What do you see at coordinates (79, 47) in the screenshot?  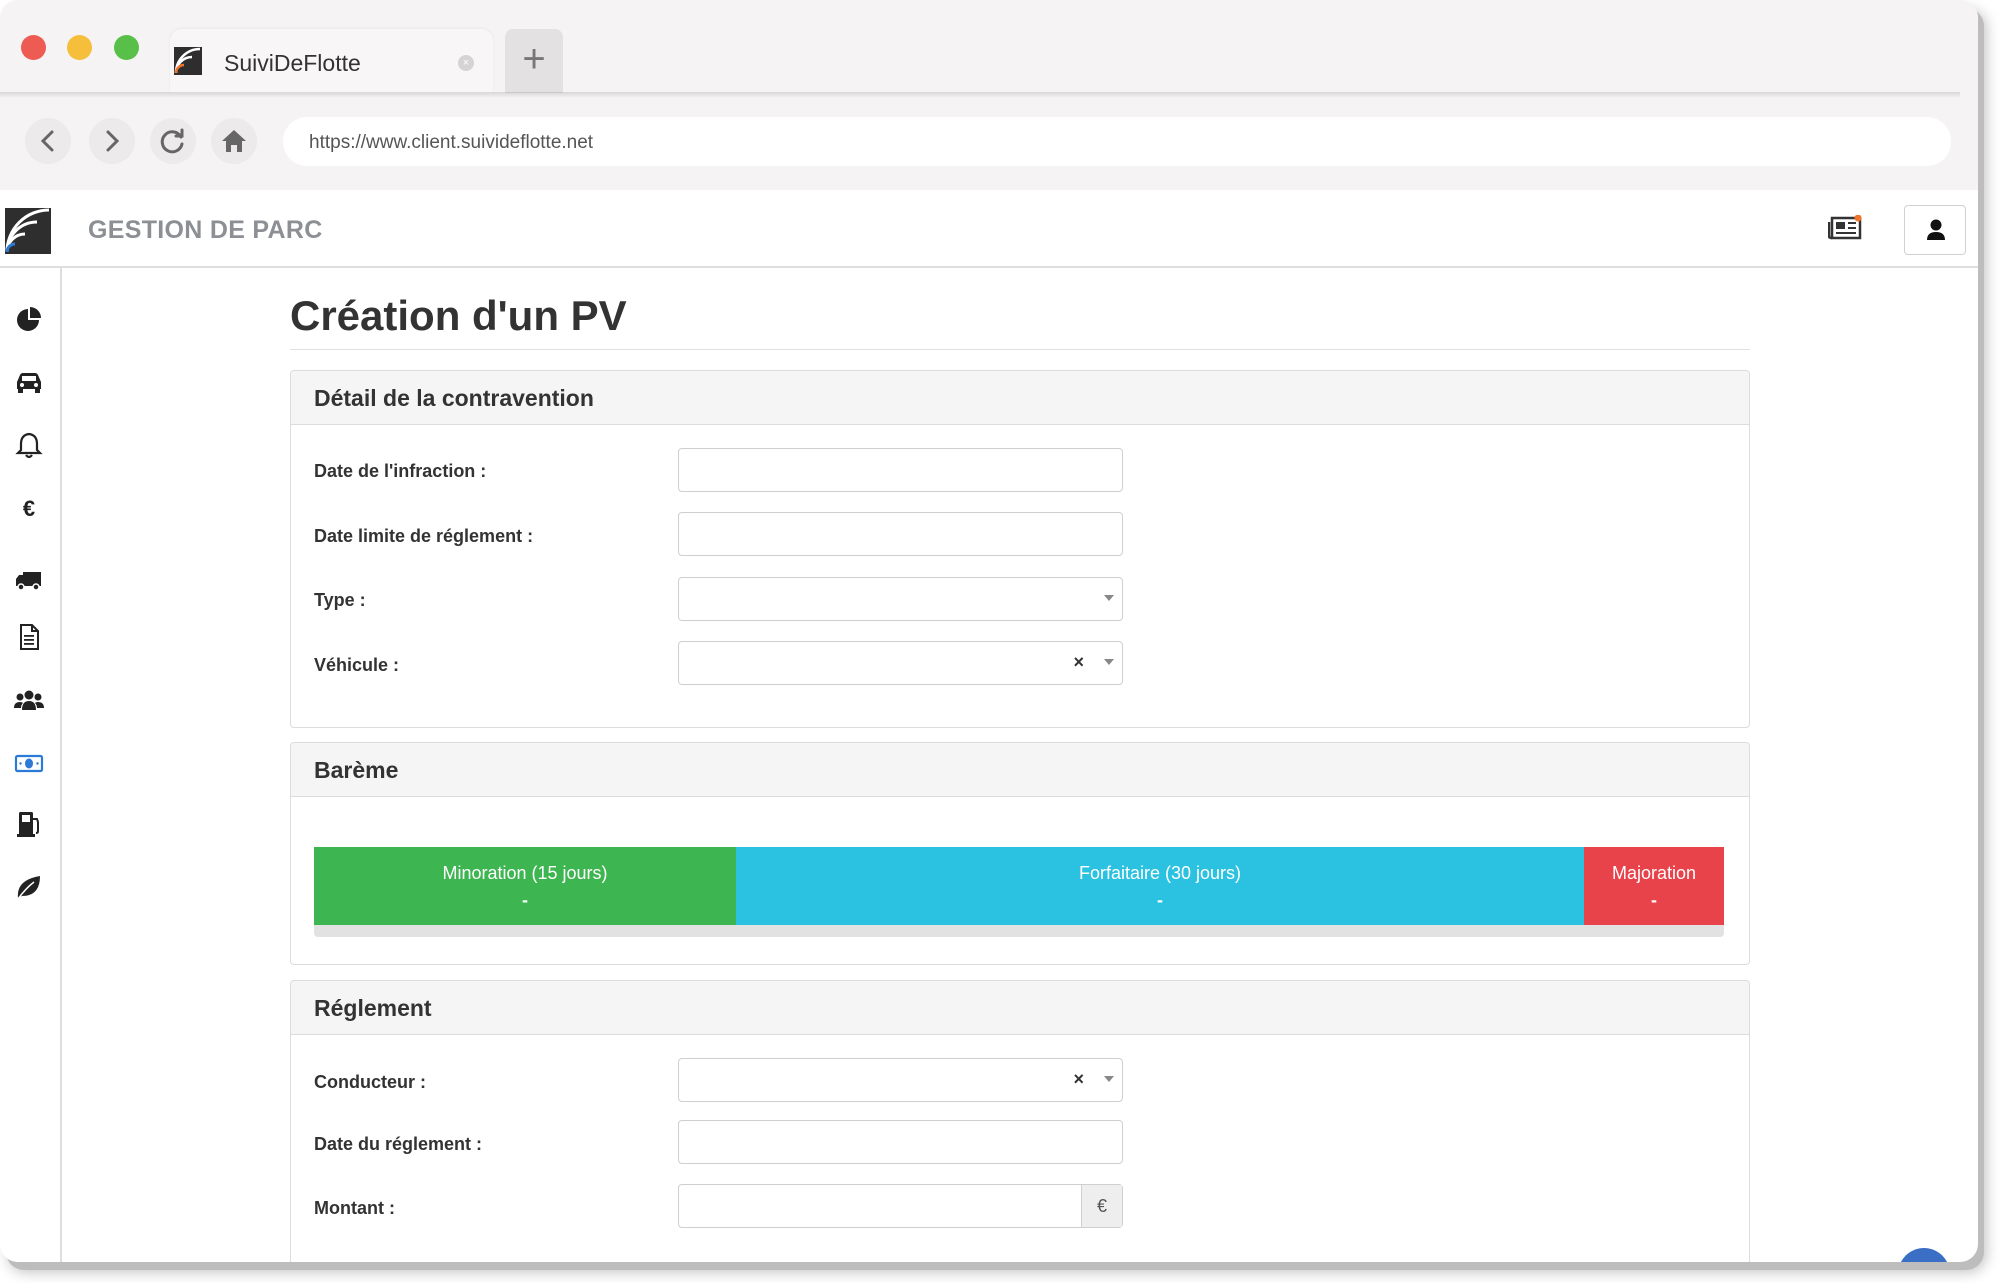 I see `minimize-window-button` at bounding box center [79, 47].